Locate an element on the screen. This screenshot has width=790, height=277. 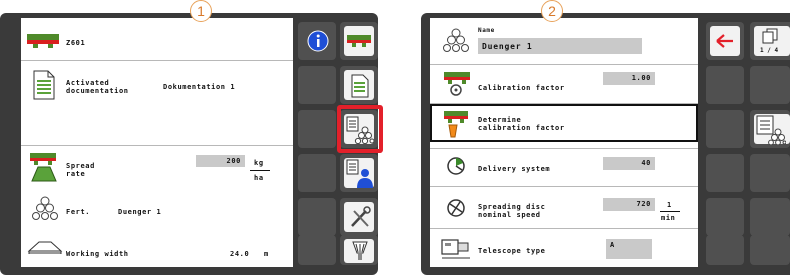
softkey-machine is located at coordinates (359, 250).